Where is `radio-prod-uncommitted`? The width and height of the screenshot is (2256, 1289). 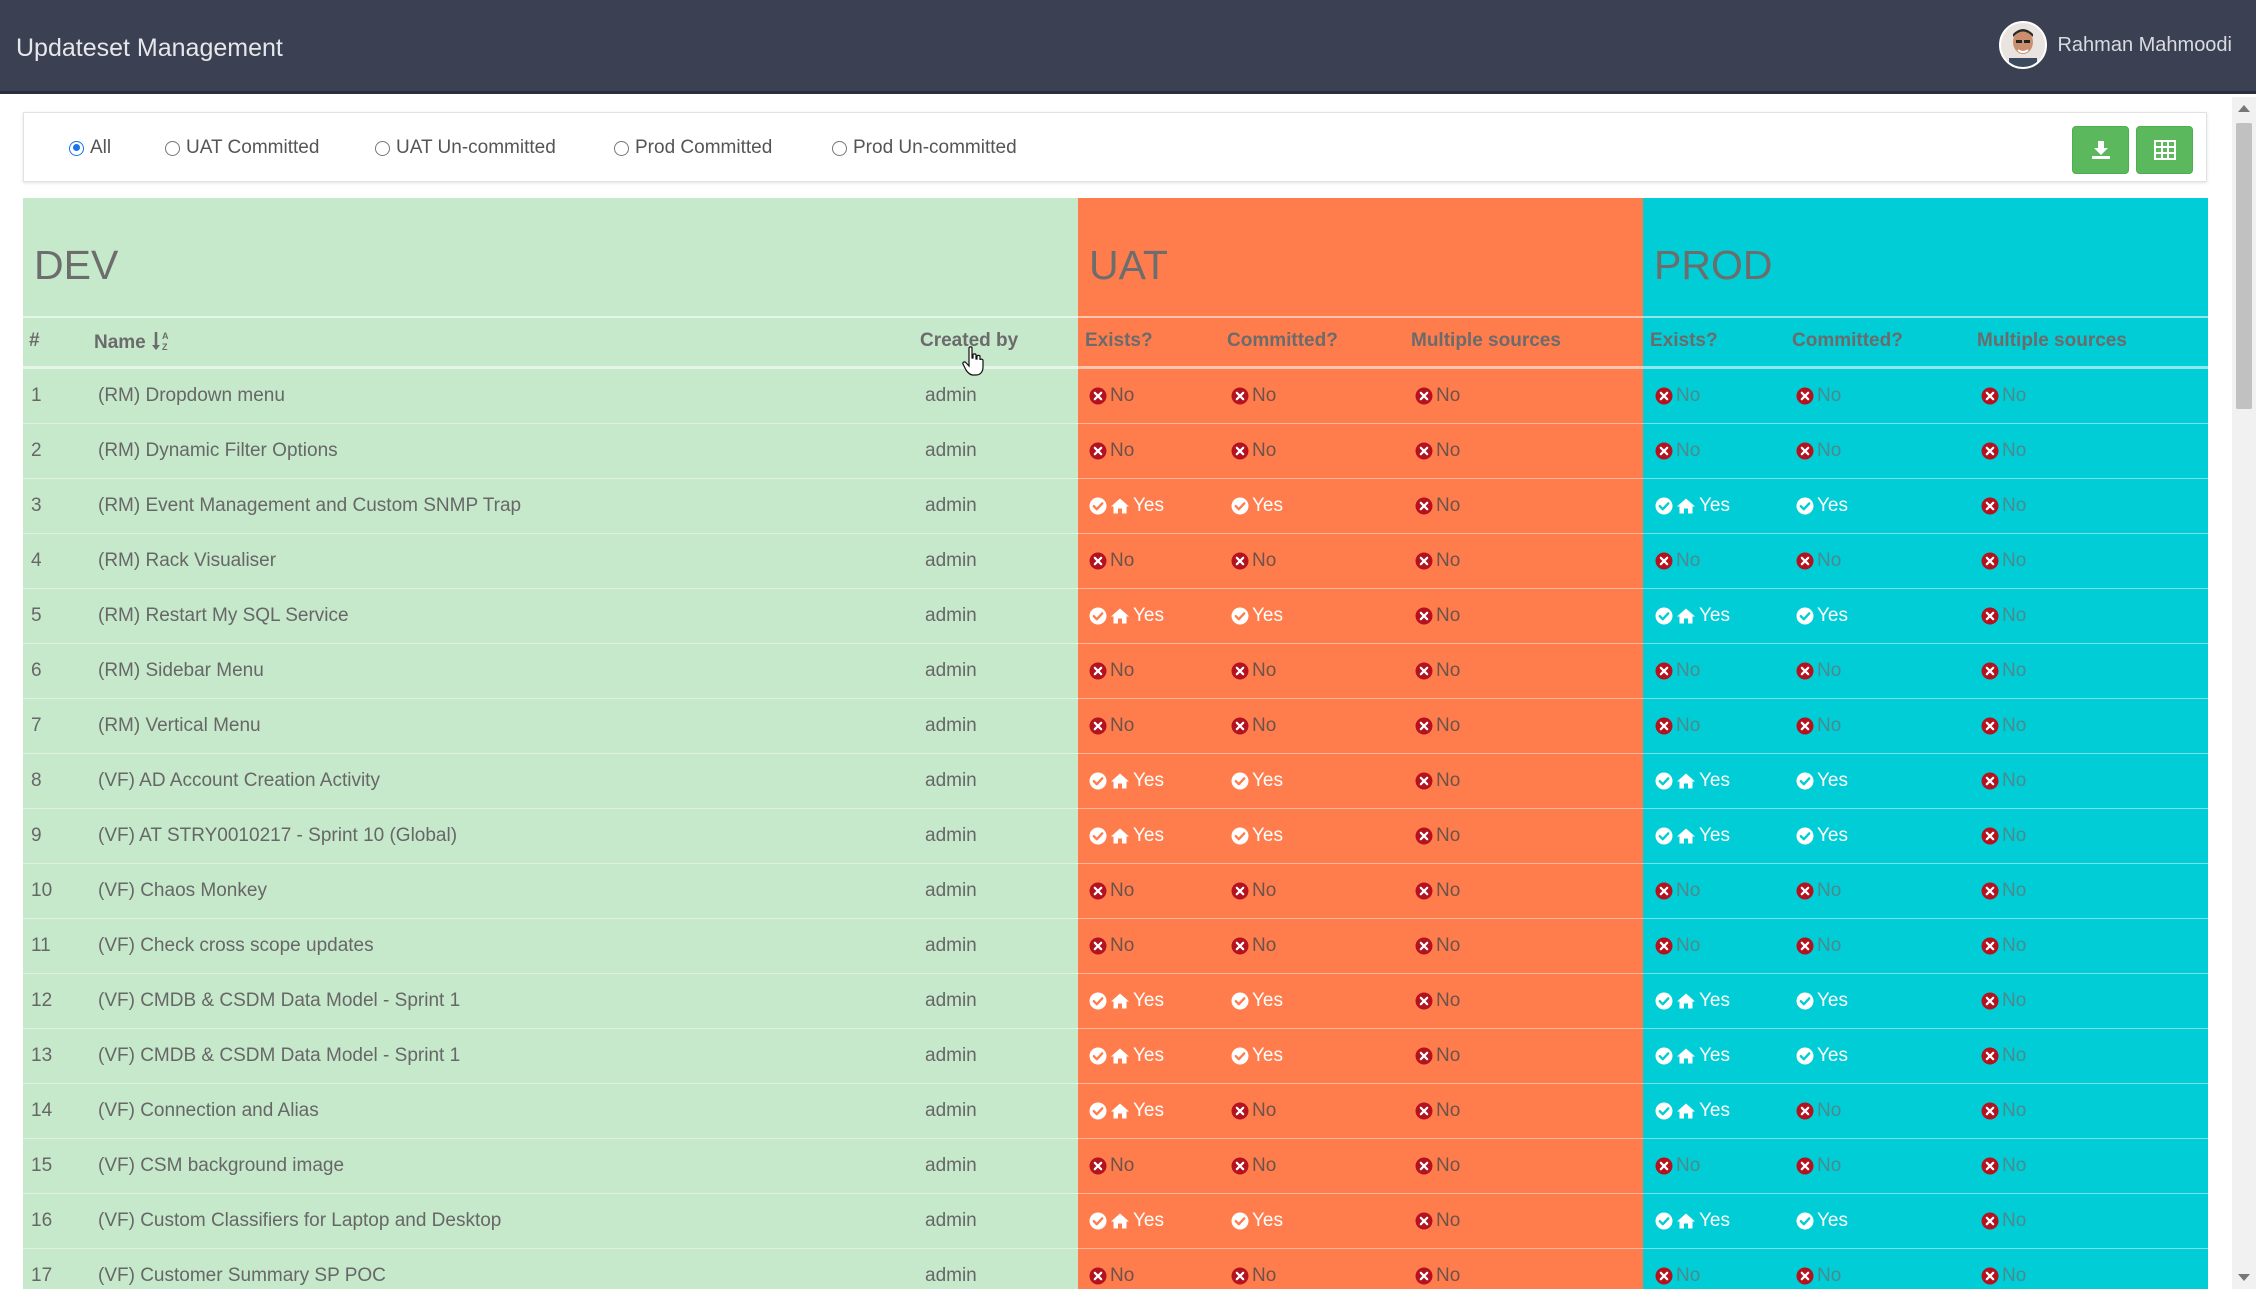 radio-prod-uncommitted is located at coordinates (839, 148).